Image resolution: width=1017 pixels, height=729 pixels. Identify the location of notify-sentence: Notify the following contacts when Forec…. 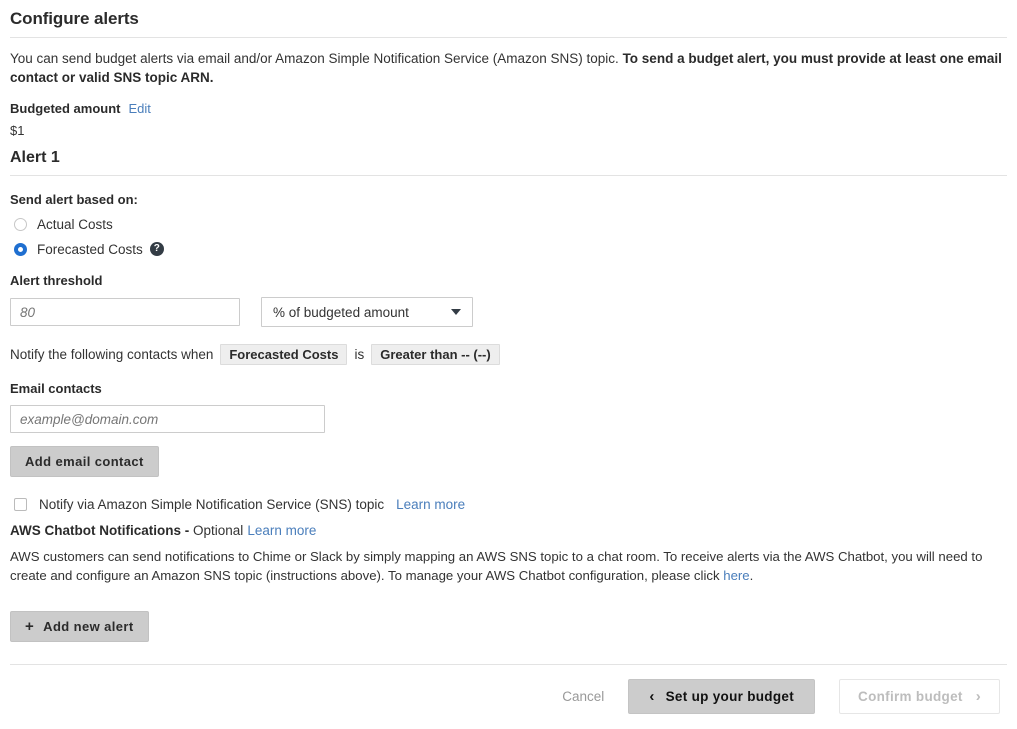
(508, 354).